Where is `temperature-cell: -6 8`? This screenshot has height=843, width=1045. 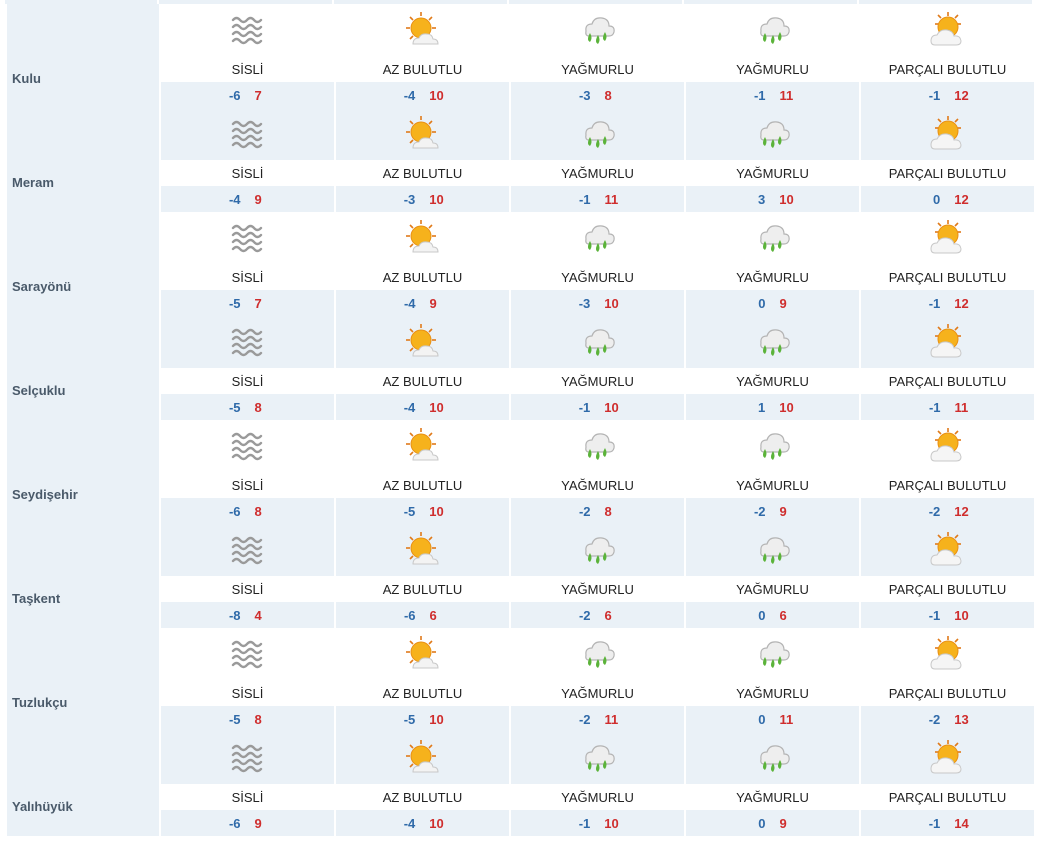 temperature-cell: -6 8 is located at coordinates (247, 511).